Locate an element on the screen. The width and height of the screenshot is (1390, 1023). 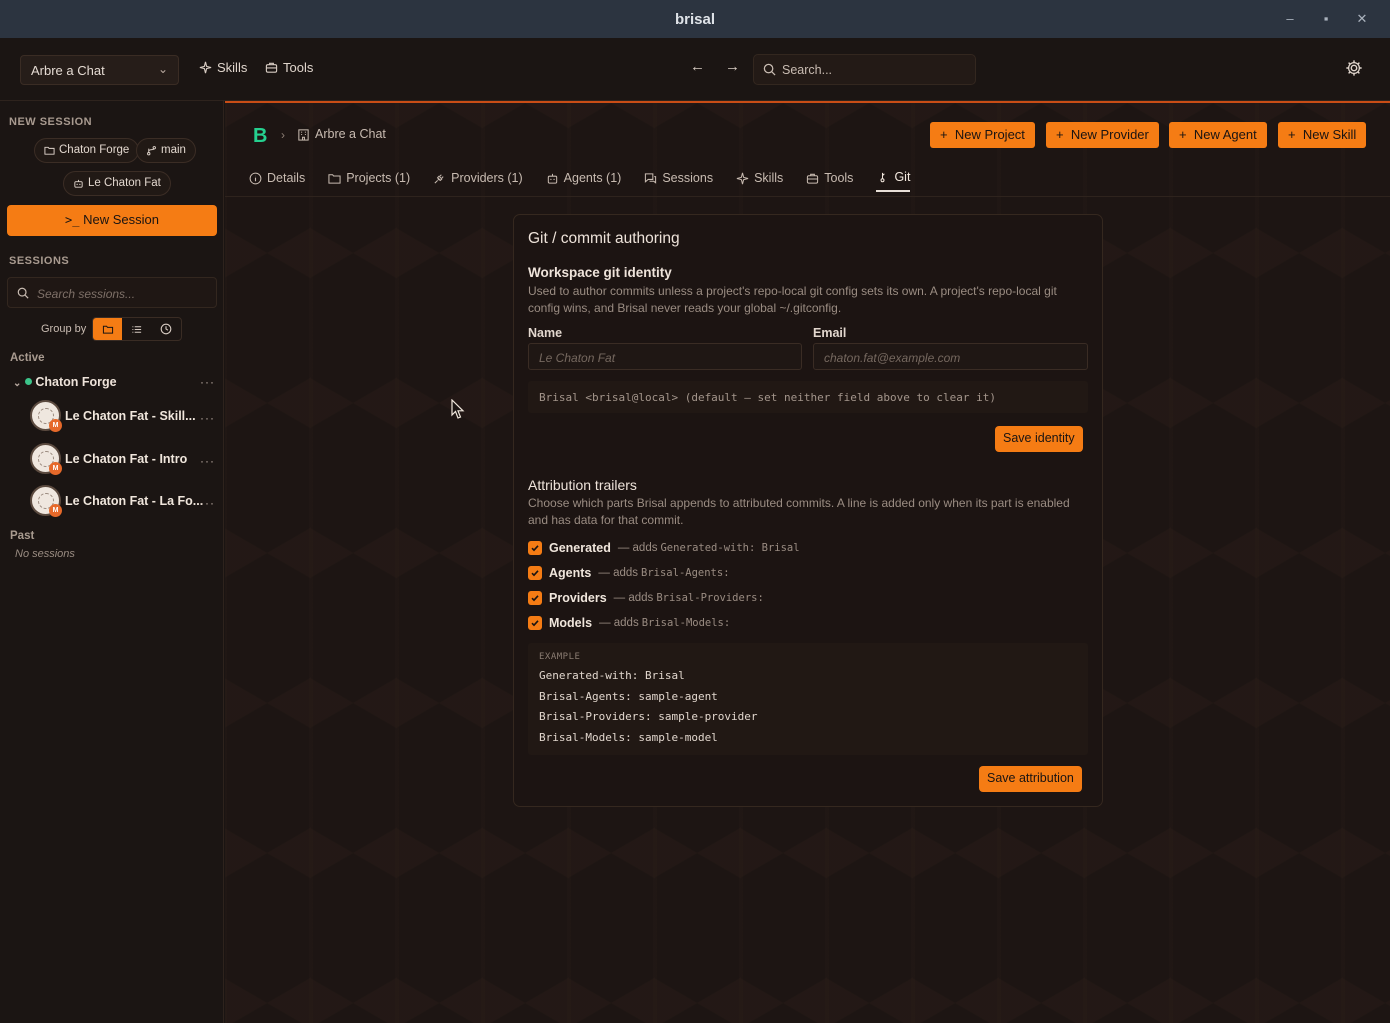
trailer-option: Generated — adds Generated-with: Brisal is located at coordinates (664, 548).